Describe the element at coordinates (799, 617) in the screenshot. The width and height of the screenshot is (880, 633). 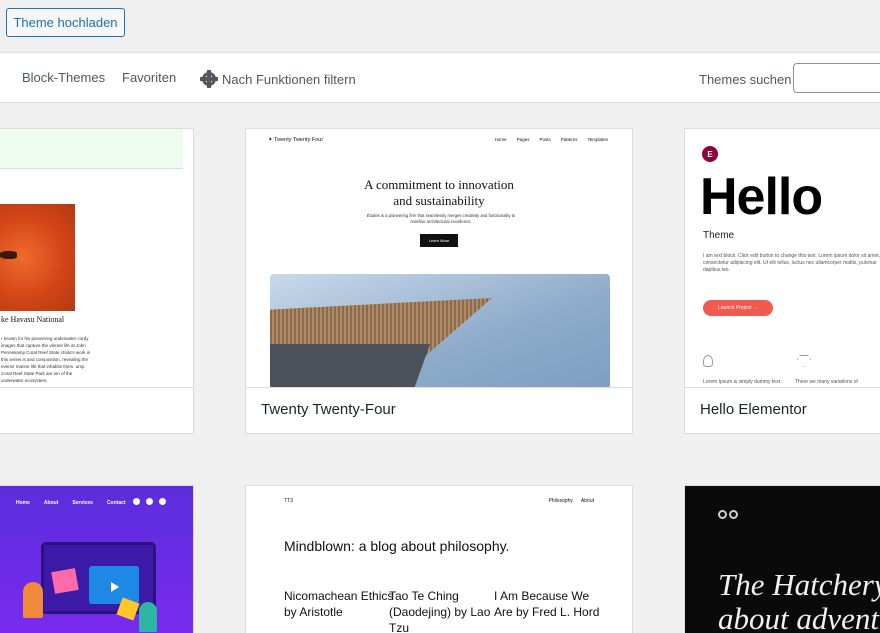
I see `hero-title-line: about adventur` at that location.